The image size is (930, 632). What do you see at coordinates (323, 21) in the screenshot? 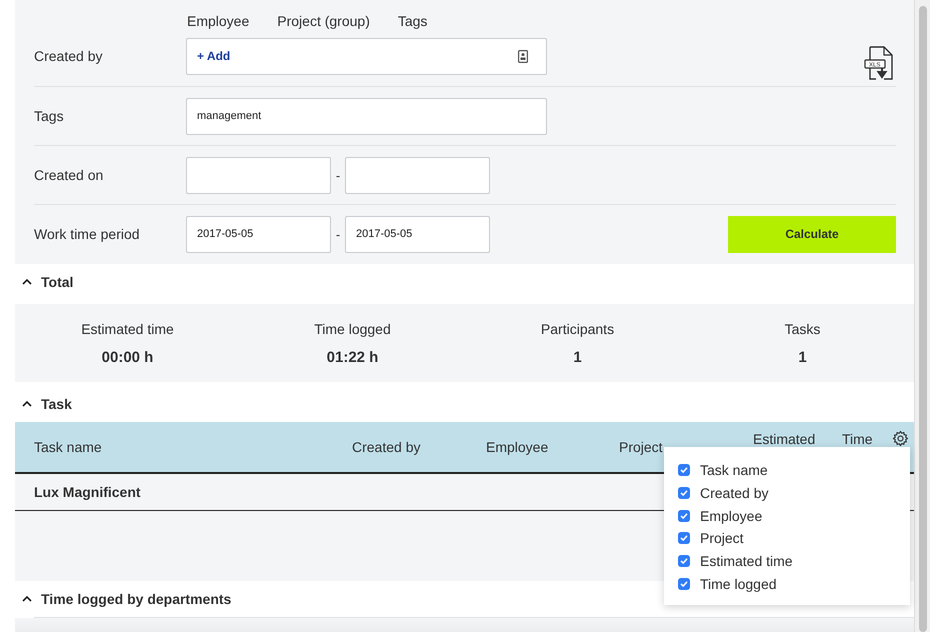
I see `filter-tab: Project (group)` at bounding box center [323, 21].